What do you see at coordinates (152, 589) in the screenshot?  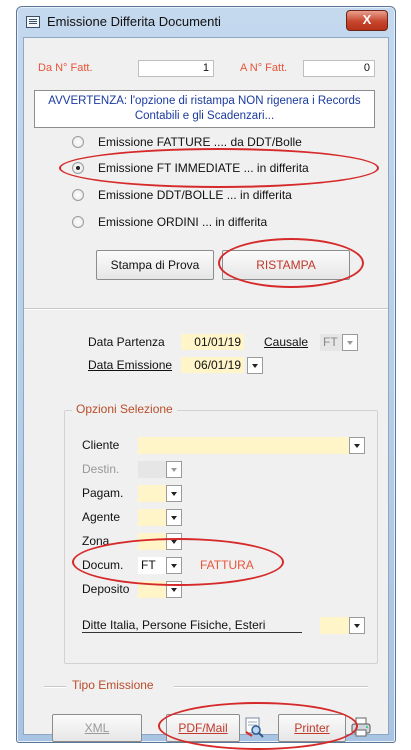 I see `deposito-field` at bounding box center [152, 589].